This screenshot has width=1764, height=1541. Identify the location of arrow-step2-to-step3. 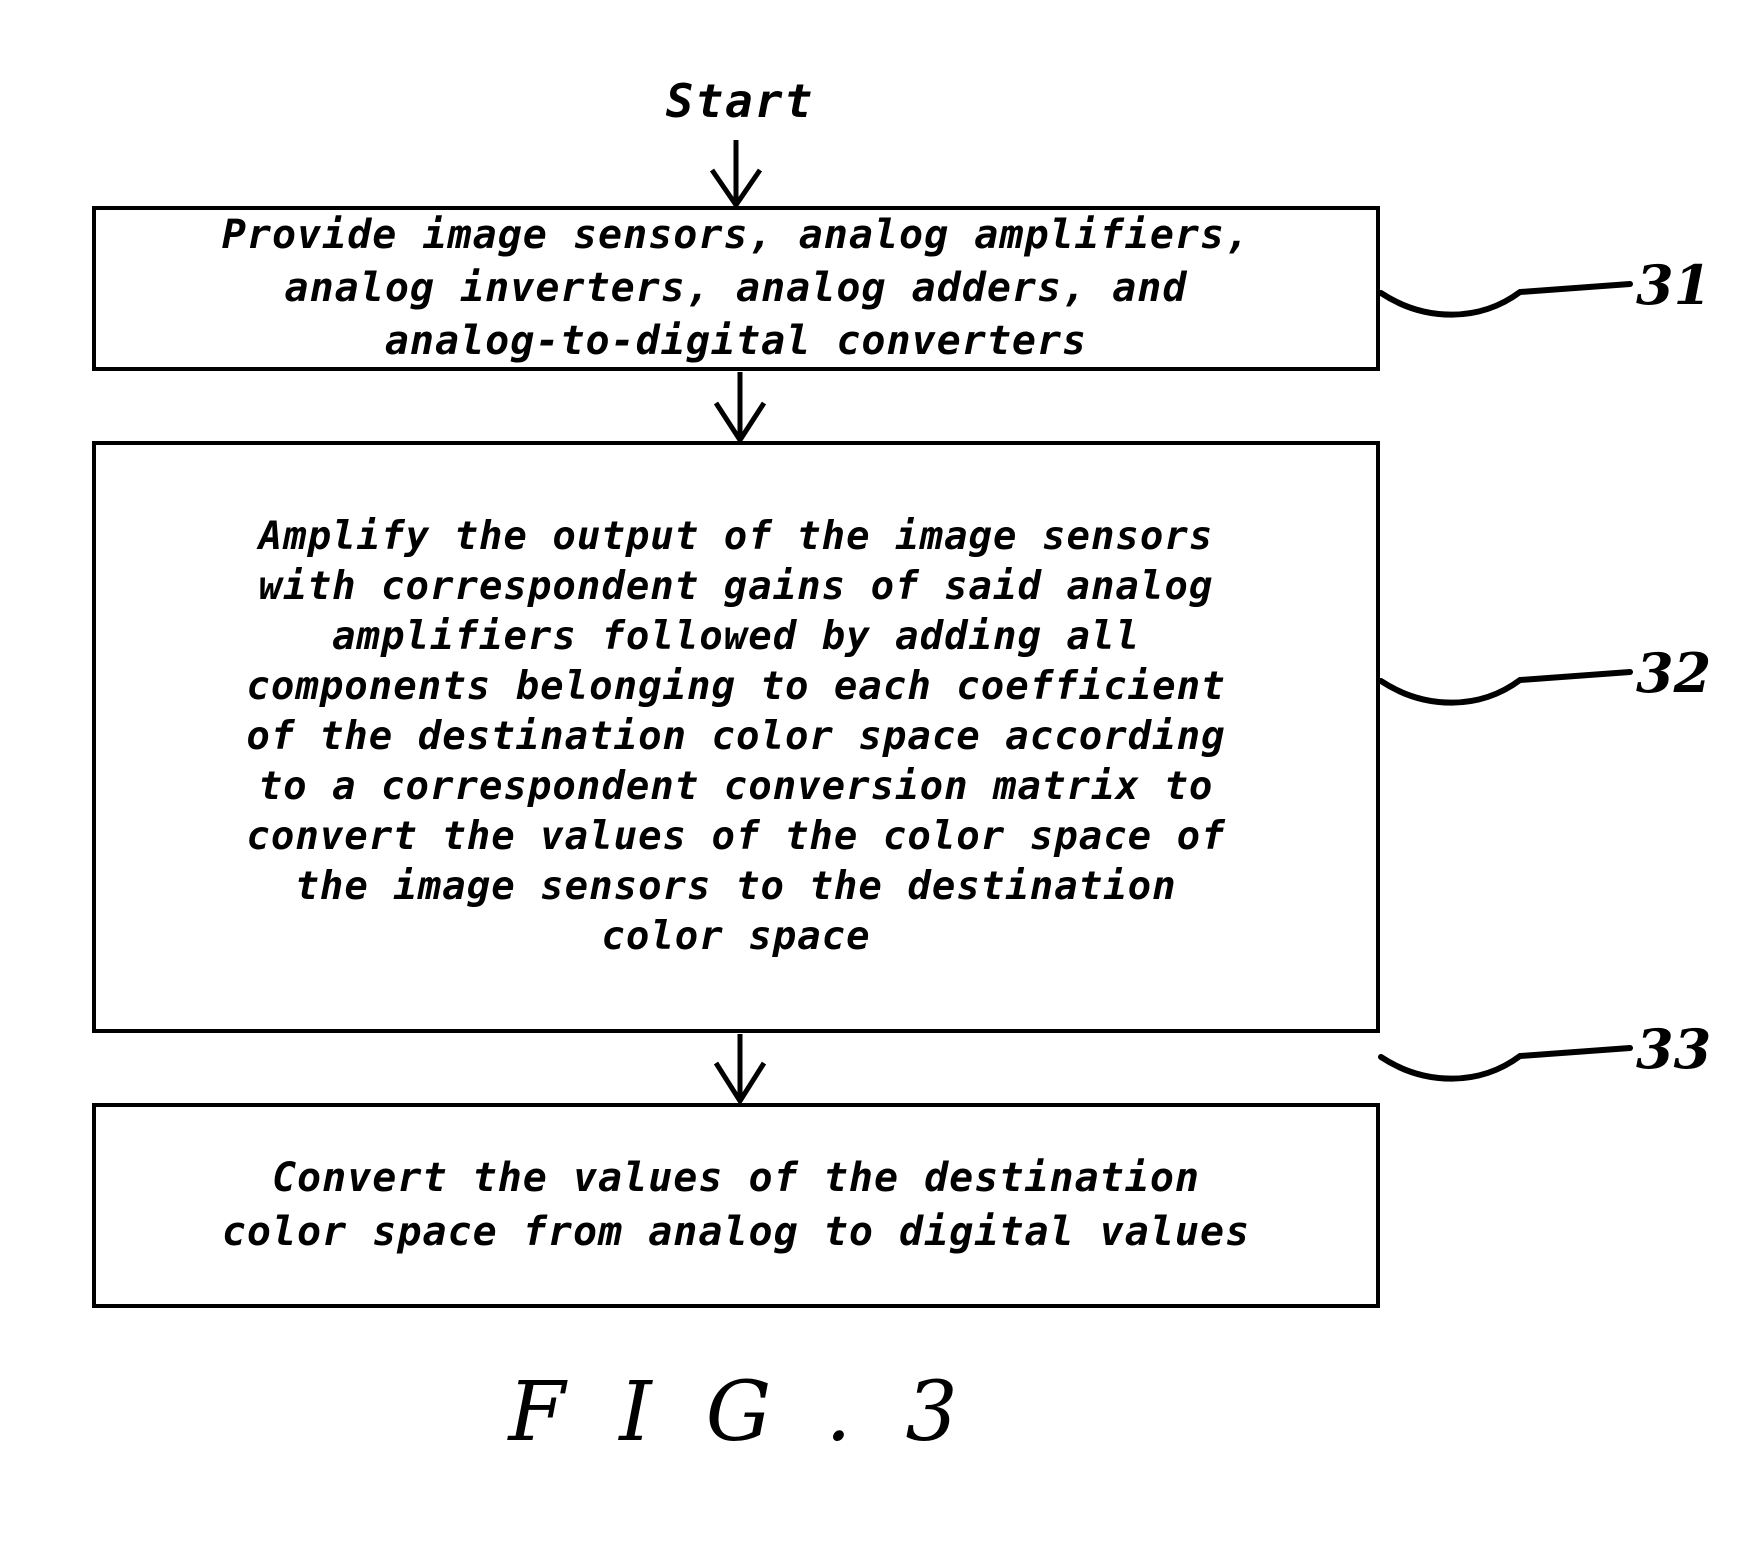
(740, 1070).